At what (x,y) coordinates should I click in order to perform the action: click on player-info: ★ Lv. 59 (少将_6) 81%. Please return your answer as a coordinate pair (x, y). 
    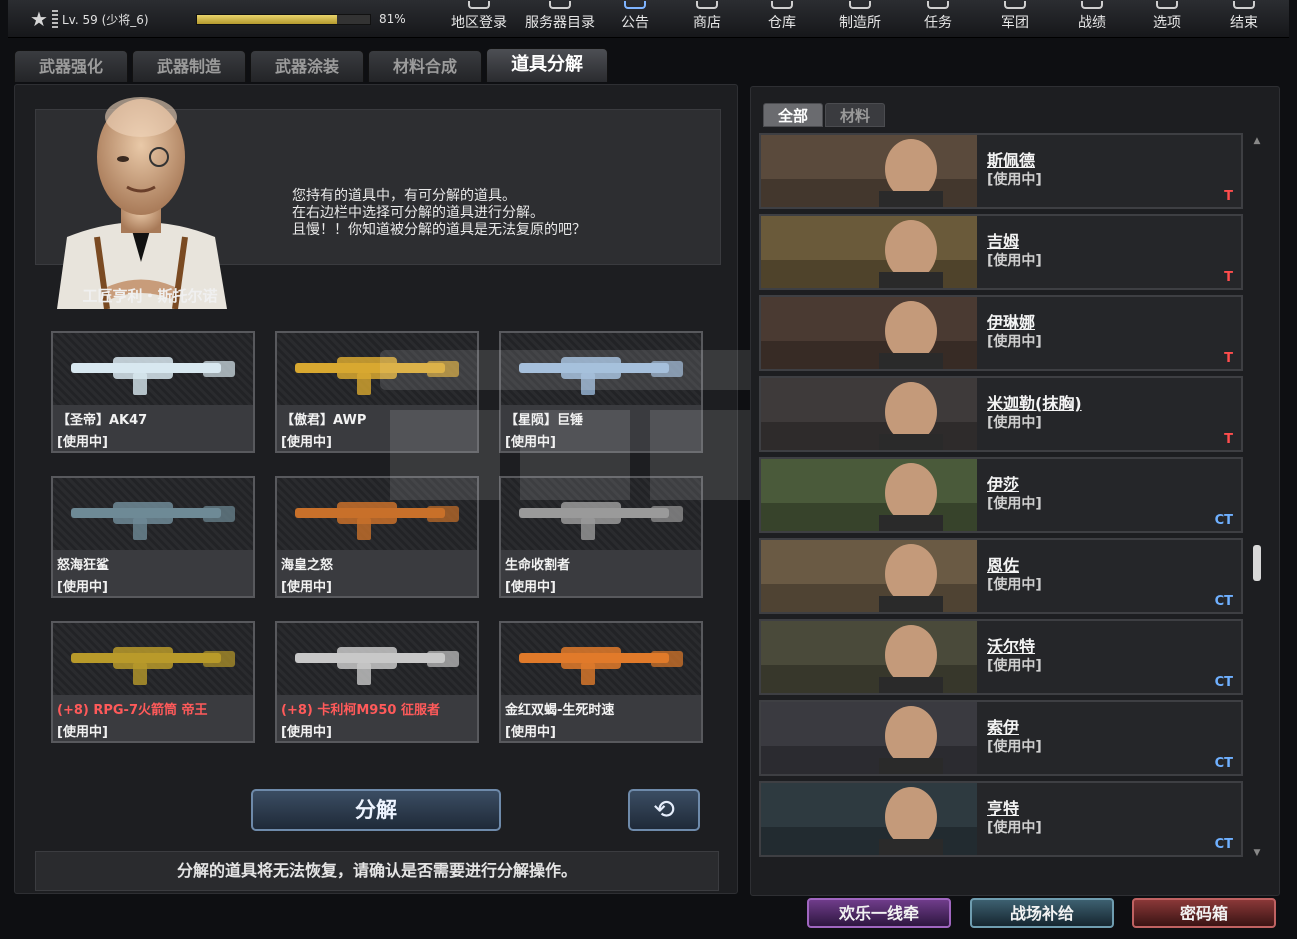
    Looking at the image, I should click on (224, 19).